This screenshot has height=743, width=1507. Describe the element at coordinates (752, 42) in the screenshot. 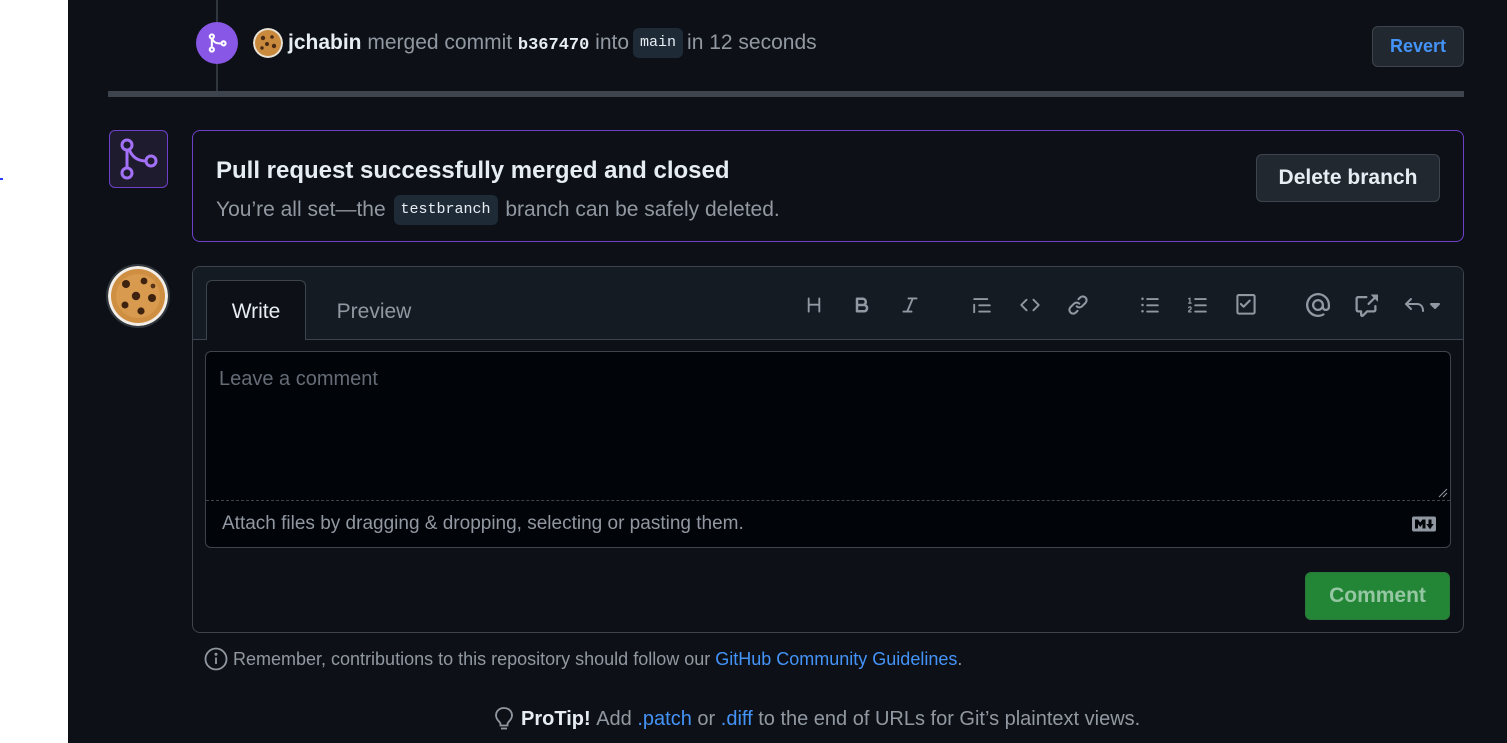

I see `event-time: in 12 seconds` at that location.